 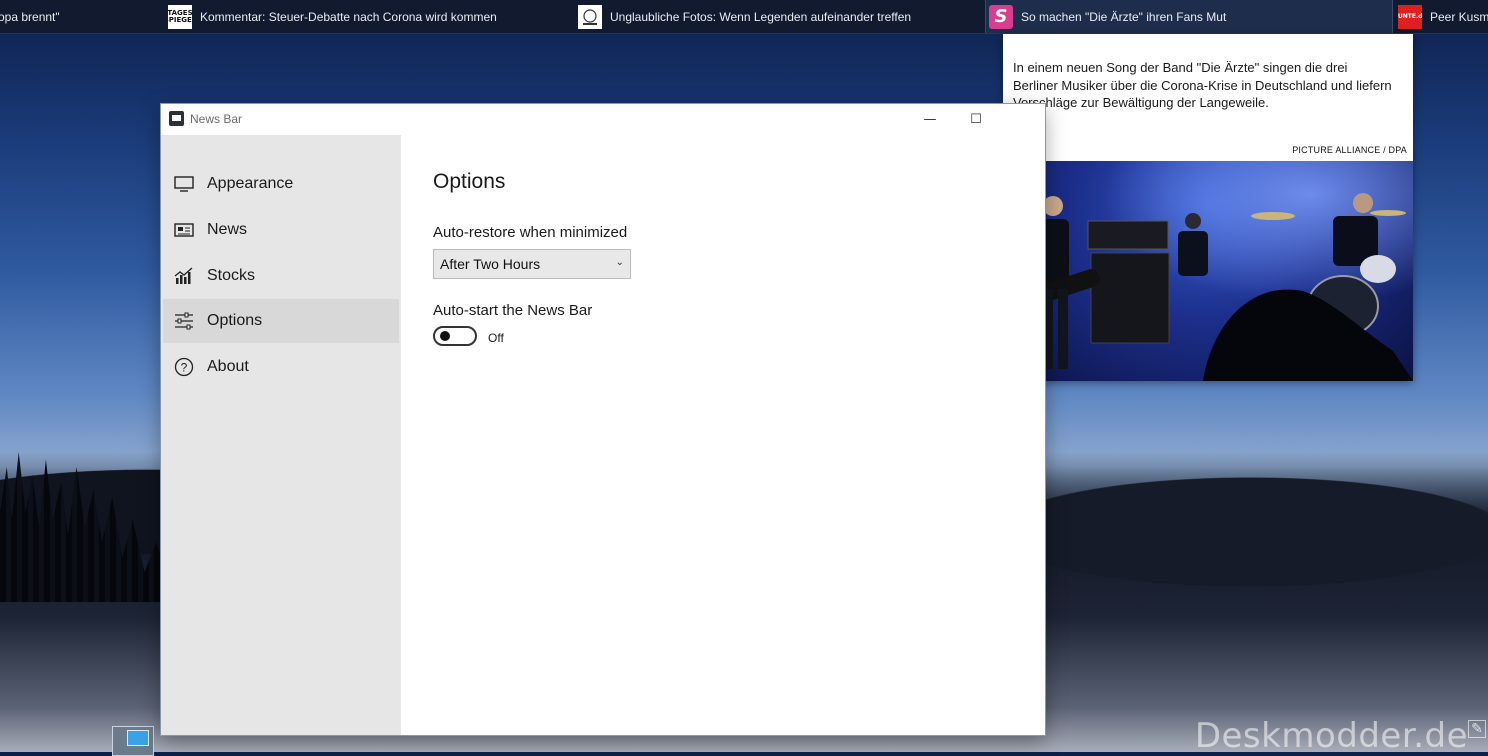 What do you see at coordinates (281, 230) in the screenshot?
I see `sidebar-item-news: News` at bounding box center [281, 230].